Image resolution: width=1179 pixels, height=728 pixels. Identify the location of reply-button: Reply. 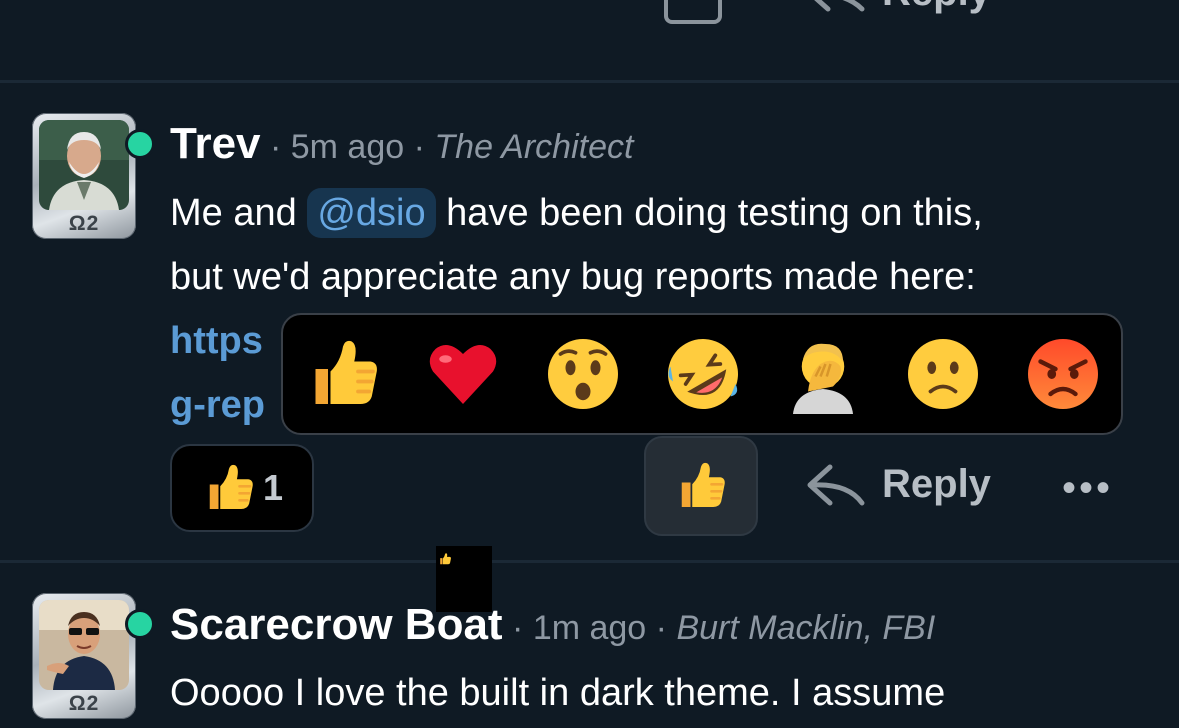
(898, 484).